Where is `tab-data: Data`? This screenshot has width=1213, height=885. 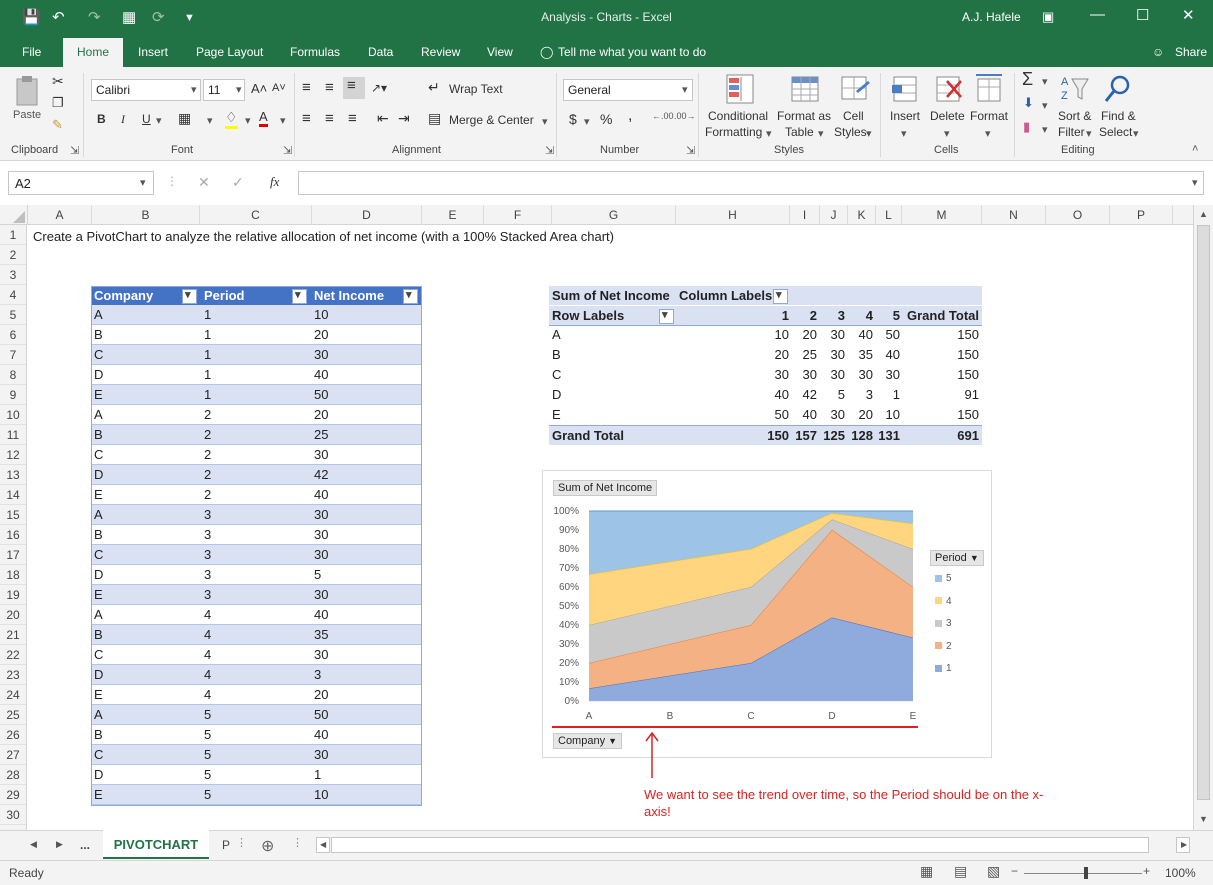 tab-data: Data is located at coordinates (380, 52).